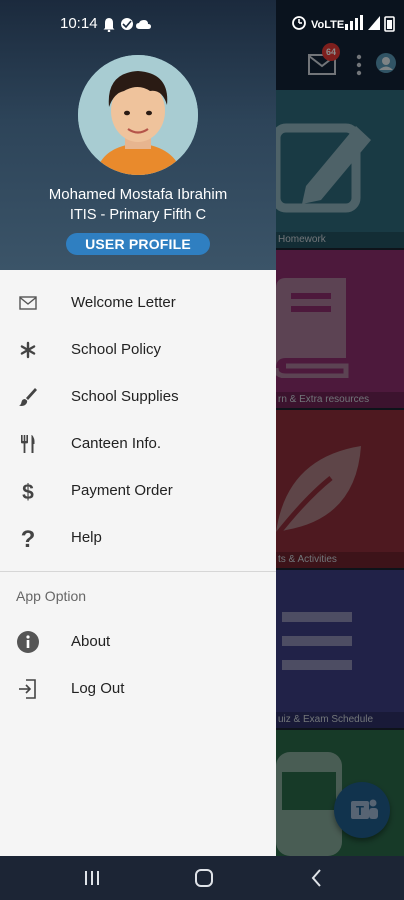  I want to click on menu-item-help: ? Help, so click(138, 538).